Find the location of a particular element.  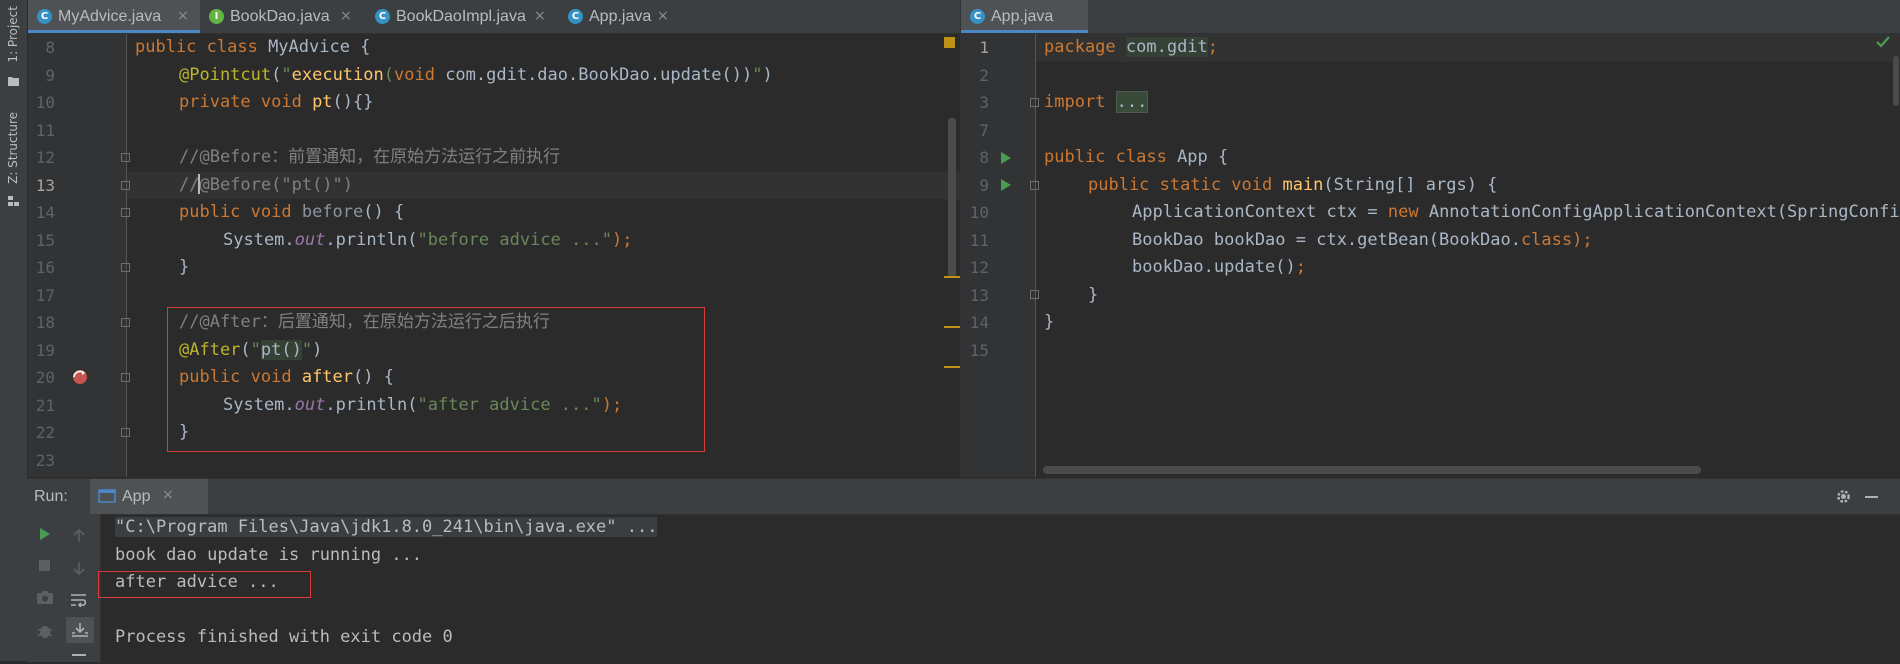

line-number: 15 is located at coordinates (45, 240).